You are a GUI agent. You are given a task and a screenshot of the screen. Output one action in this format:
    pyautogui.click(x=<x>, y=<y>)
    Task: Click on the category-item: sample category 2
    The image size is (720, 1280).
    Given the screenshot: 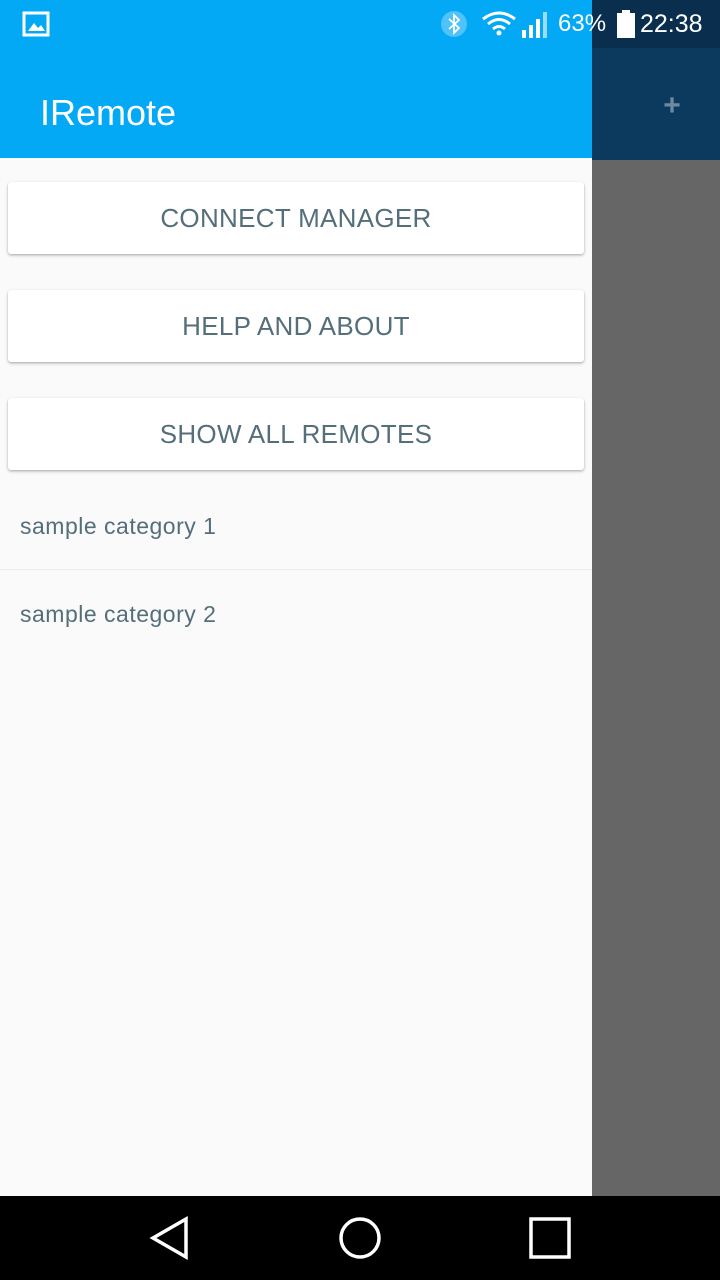 What is the action you would take?
    pyautogui.click(x=296, y=614)
    